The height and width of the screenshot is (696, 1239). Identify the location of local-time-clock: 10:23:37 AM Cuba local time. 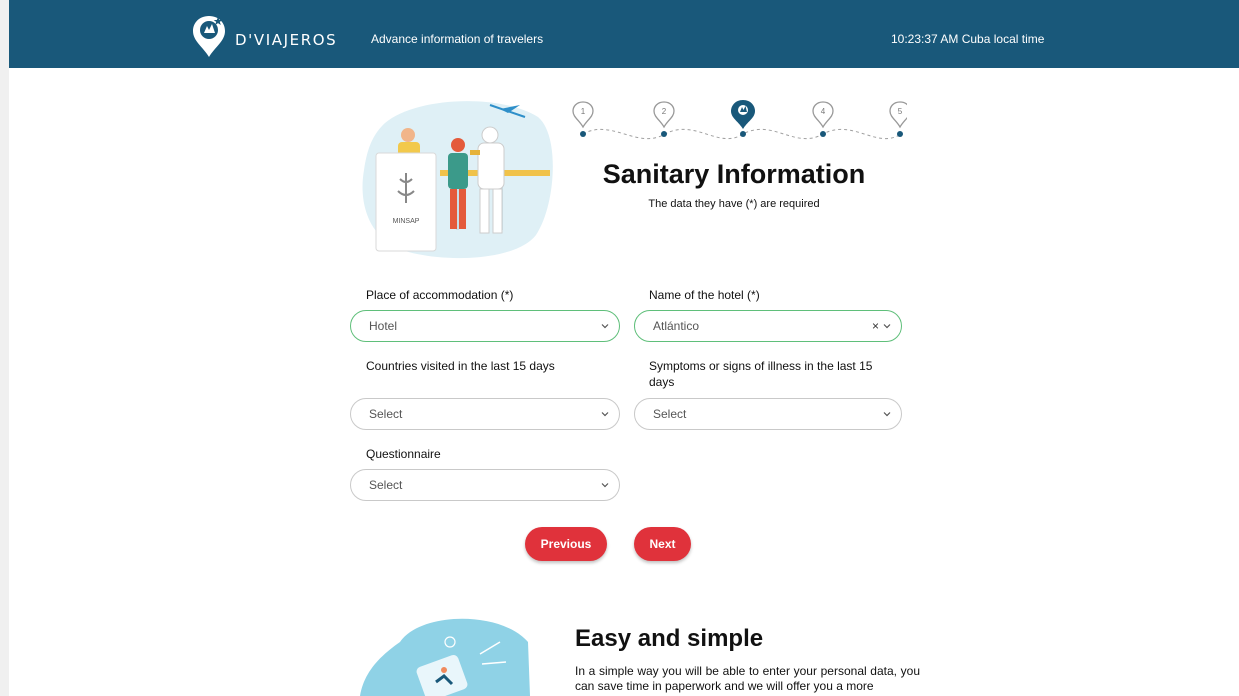
(968, 39).